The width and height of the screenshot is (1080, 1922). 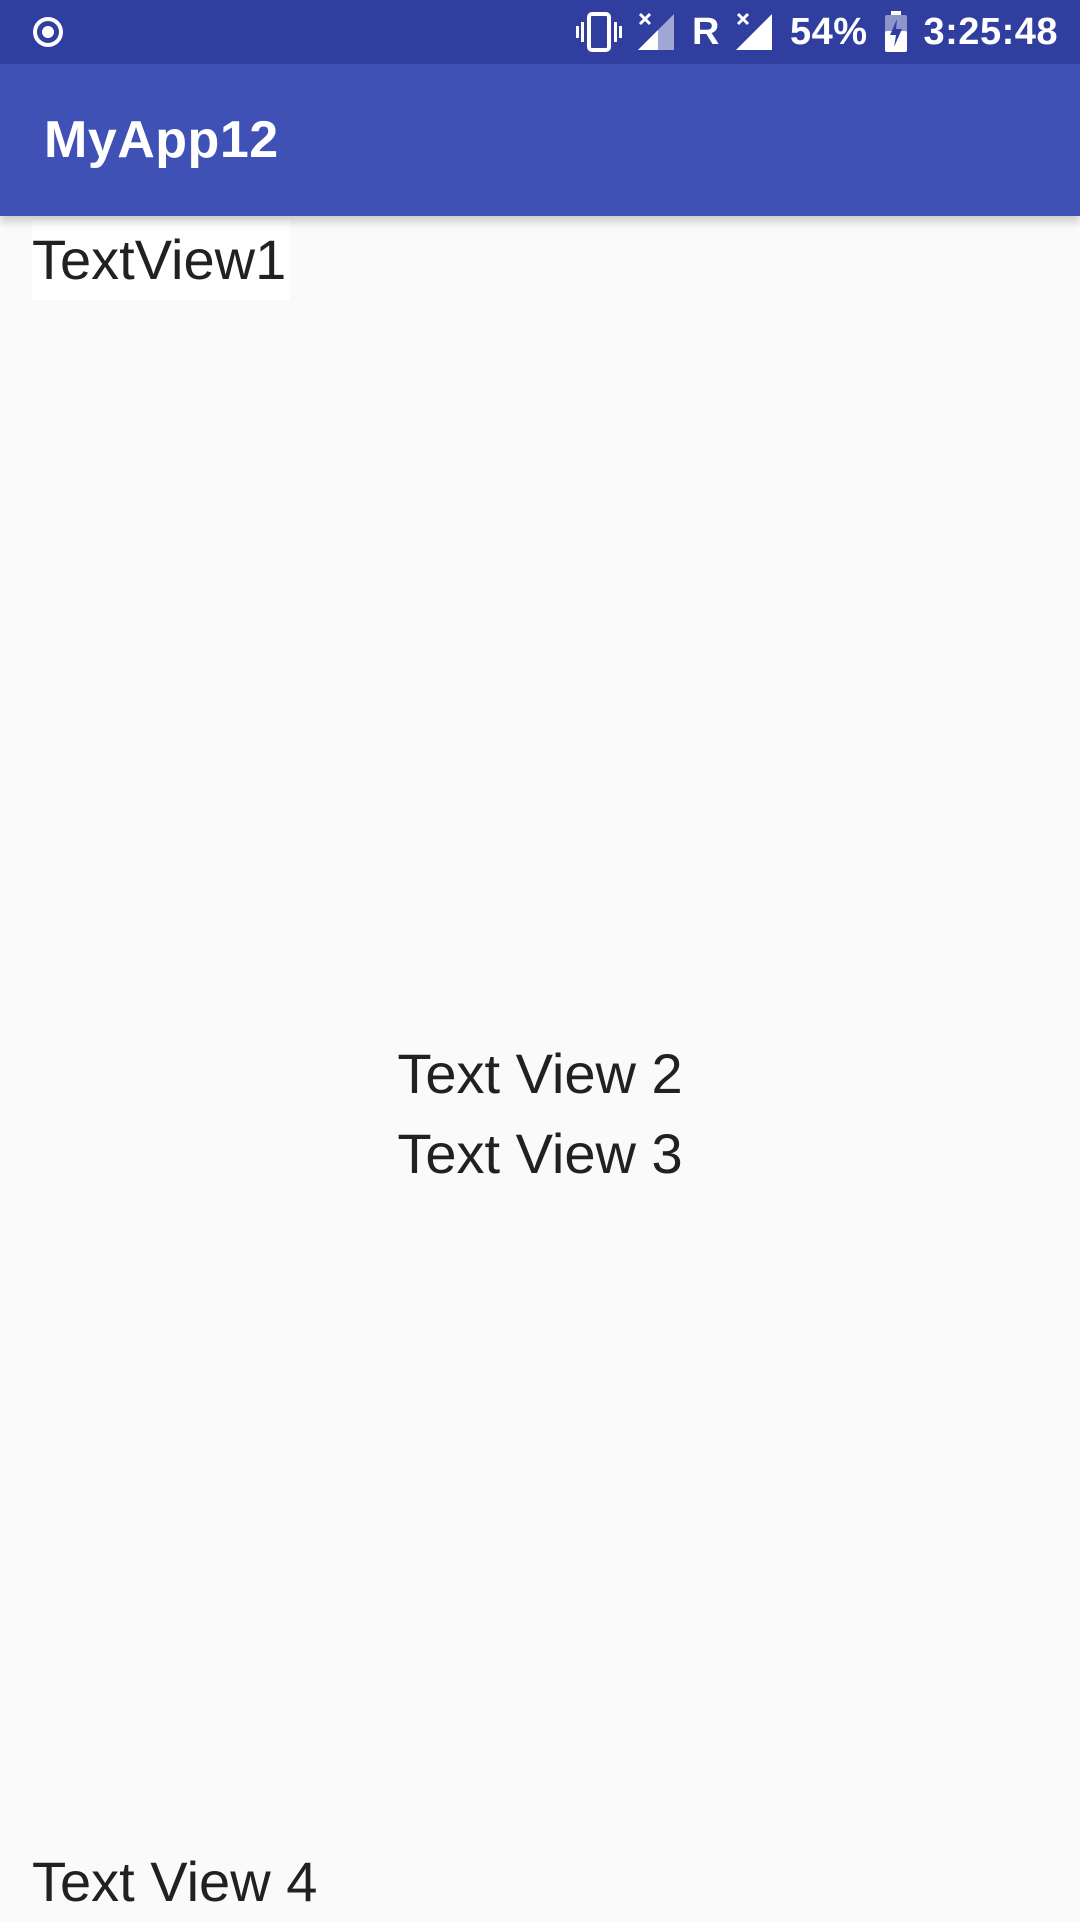 What do you see at coordinates (161, 140) in the screenshot?
I see `app-title: MyApp12` at bounding box center [161, 140].